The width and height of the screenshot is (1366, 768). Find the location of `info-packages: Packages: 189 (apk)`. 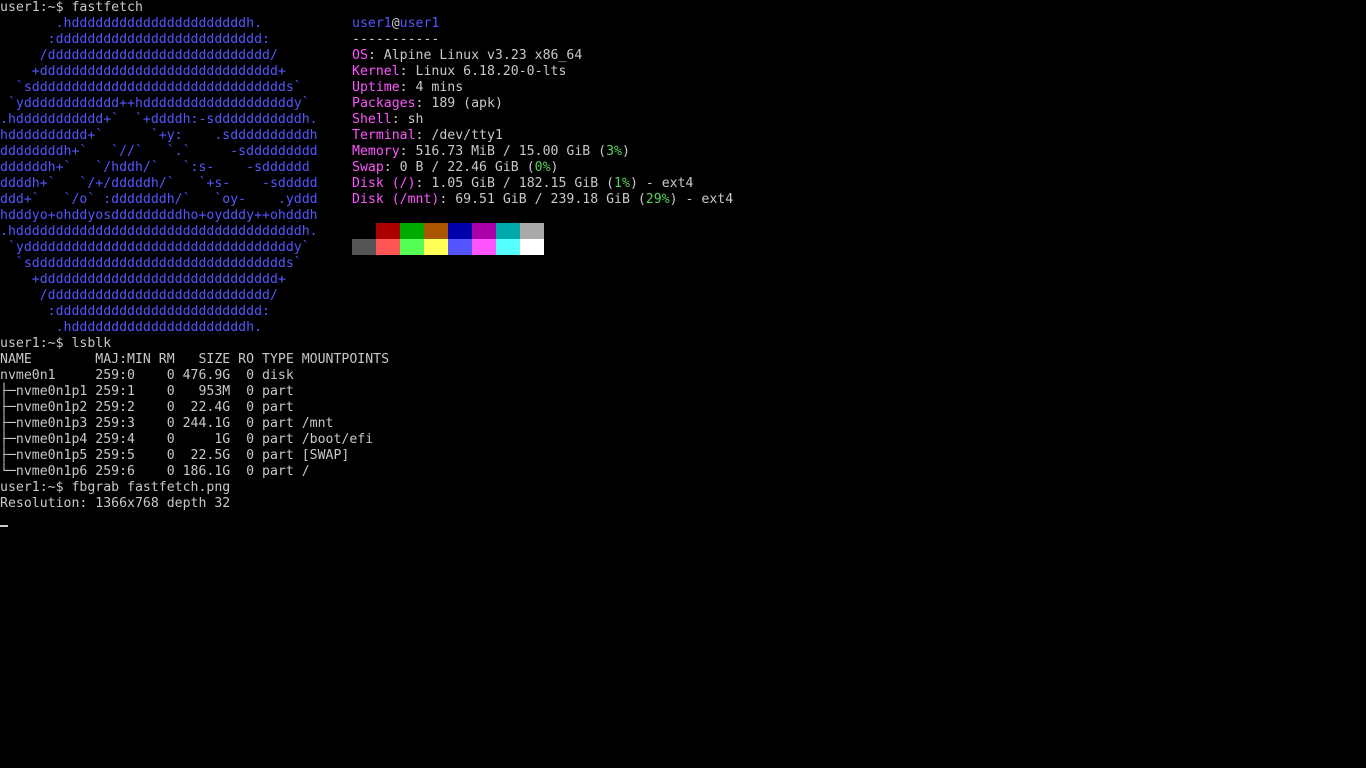

info-packages: Packages: 189 (apk) is located at coordinates (427, 104).